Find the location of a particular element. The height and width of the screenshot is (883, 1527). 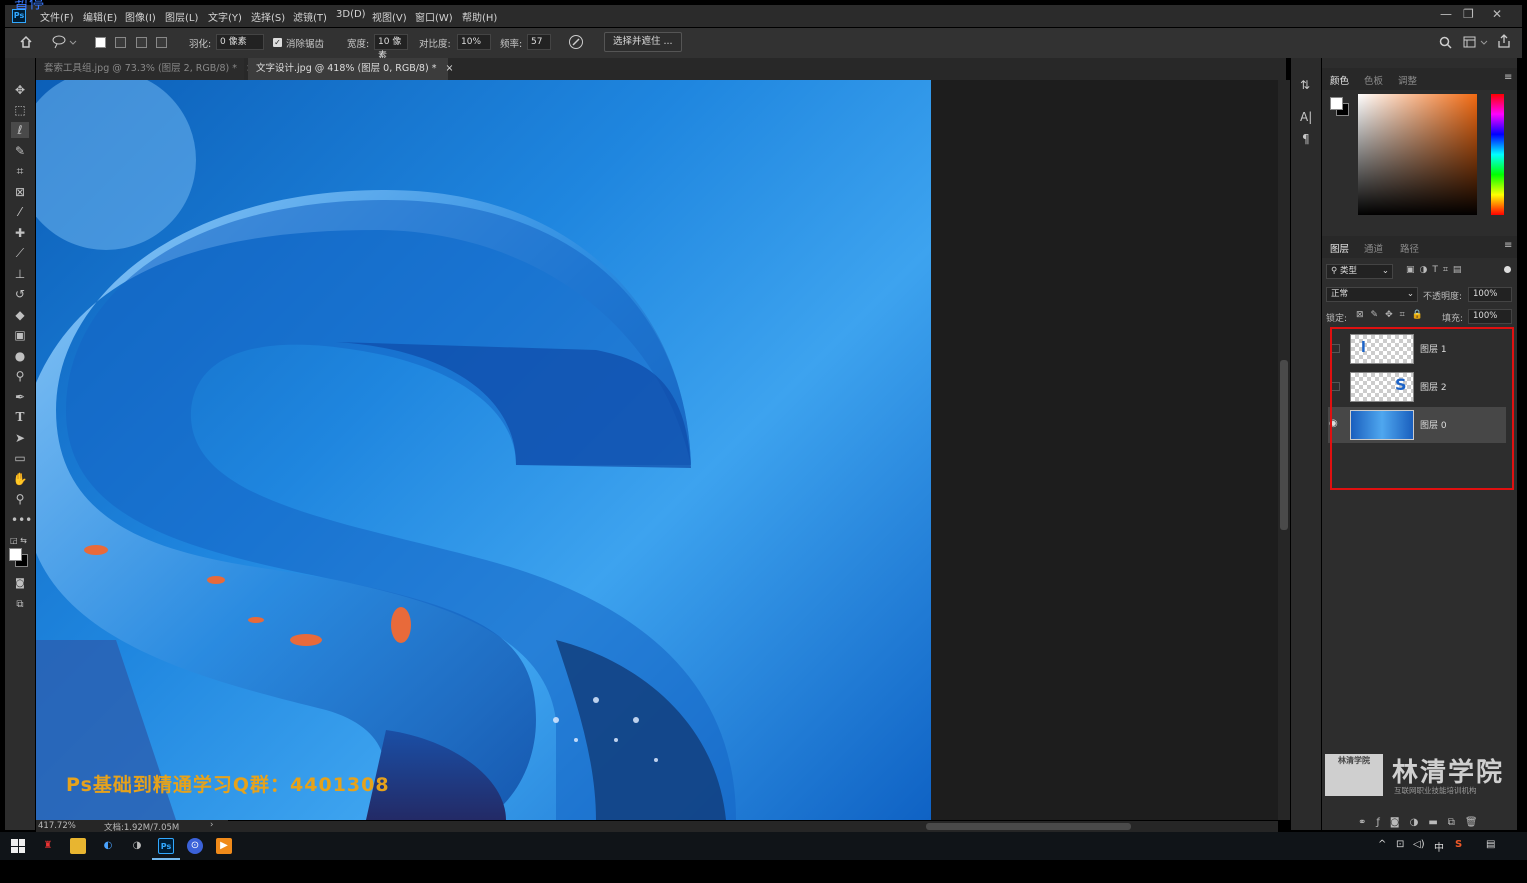

player-icon: ▶ is located at coordinates (224, 846).